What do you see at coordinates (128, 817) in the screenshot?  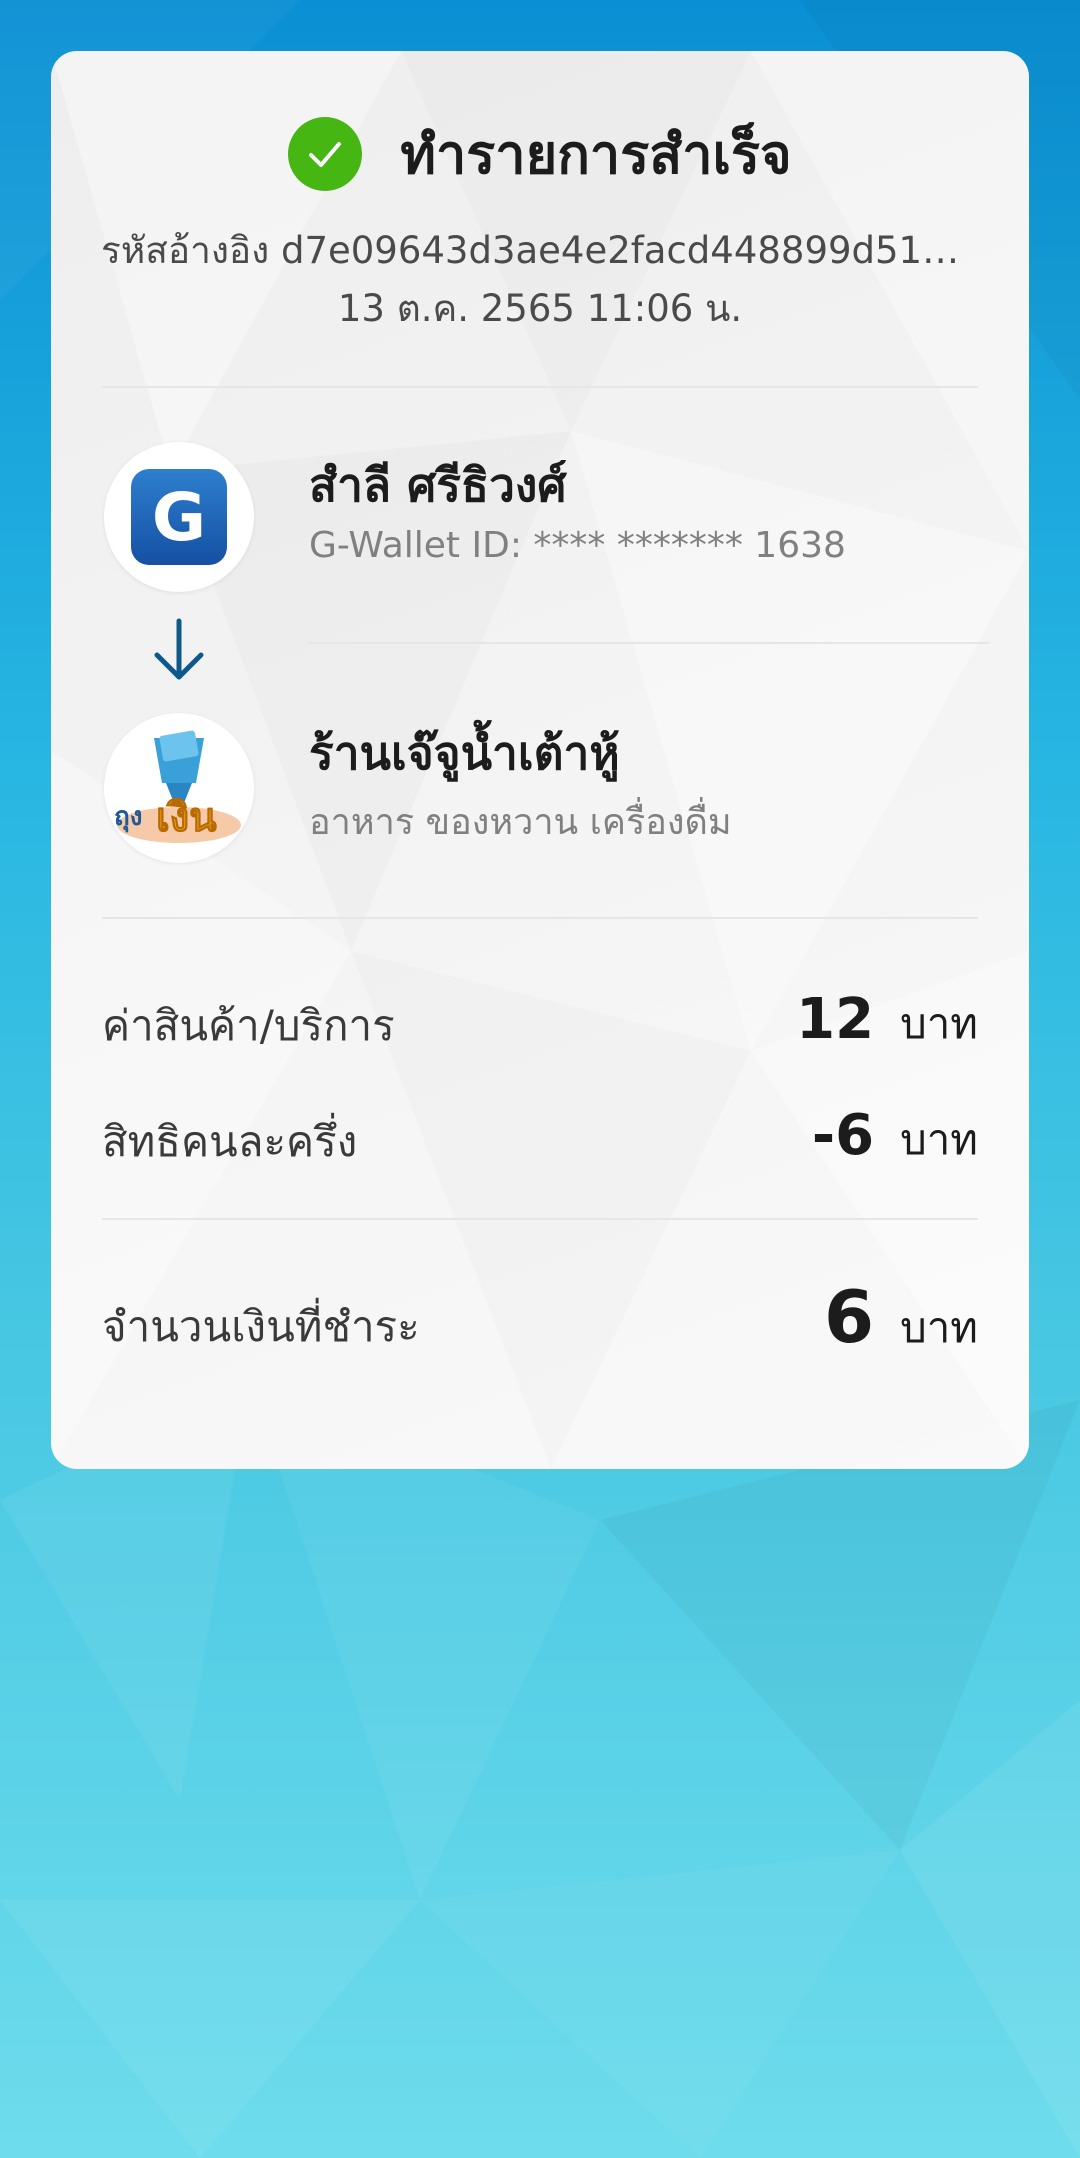 I see `svg-text: ถุง` at bounding box center [128, 817].